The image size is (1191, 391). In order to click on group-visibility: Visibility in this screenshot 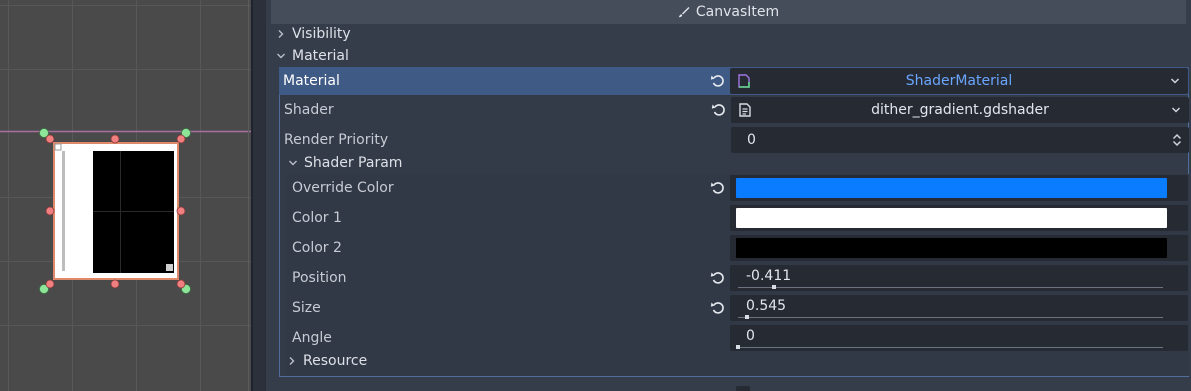, I will do `click(313, 34)`.